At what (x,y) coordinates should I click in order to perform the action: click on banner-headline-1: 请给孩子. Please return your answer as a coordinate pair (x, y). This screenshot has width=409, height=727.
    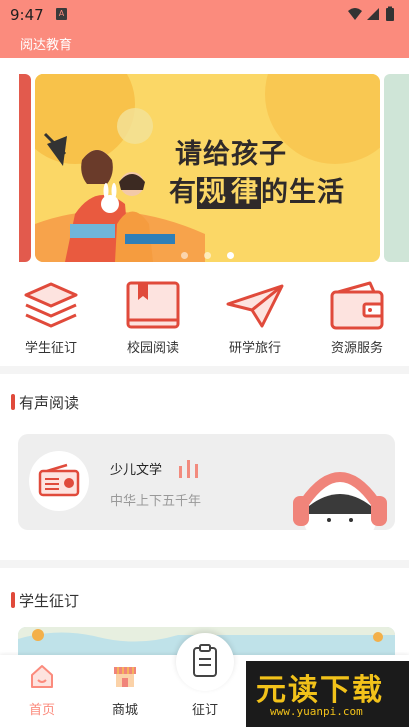
    Looking at the image, I should click on (231, 154).